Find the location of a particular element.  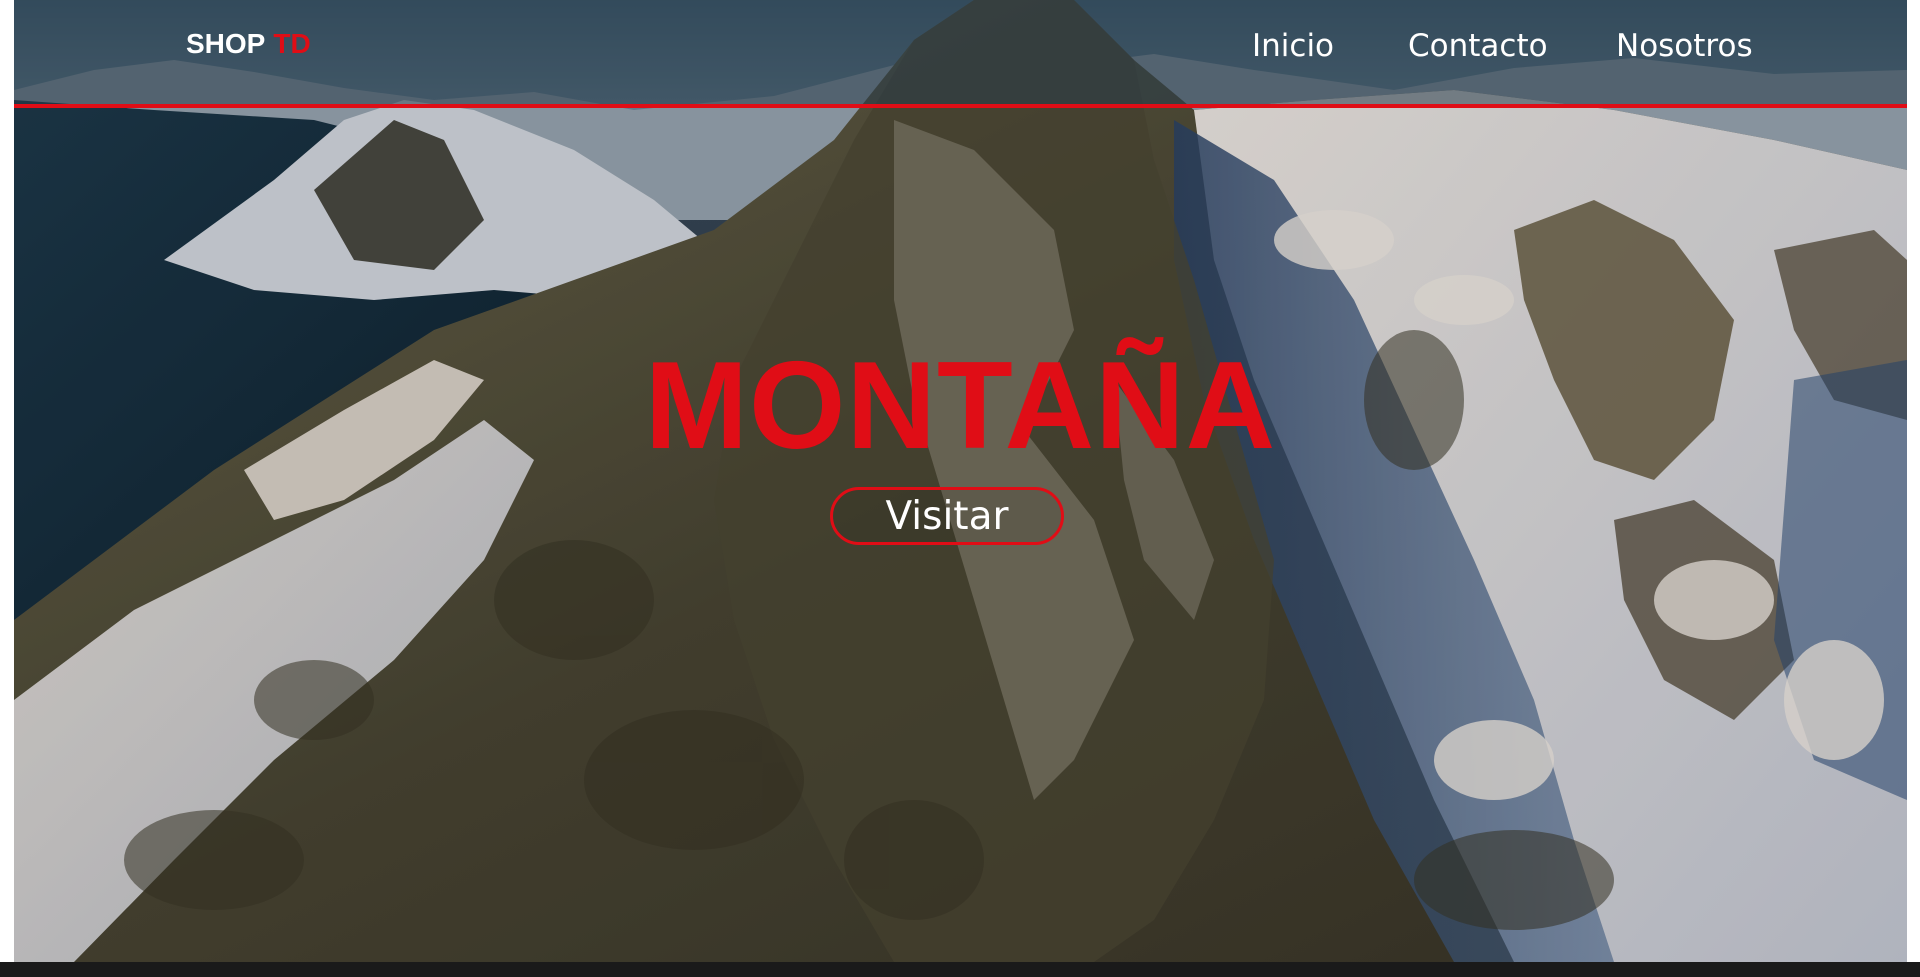

nav-link-inicio: Inicio is located at coordinates (1293, 46).